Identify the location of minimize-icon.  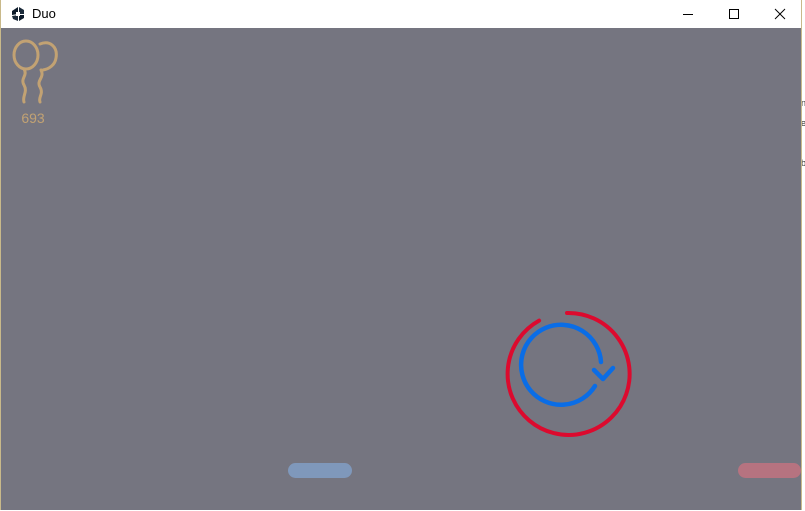
(688, 14).